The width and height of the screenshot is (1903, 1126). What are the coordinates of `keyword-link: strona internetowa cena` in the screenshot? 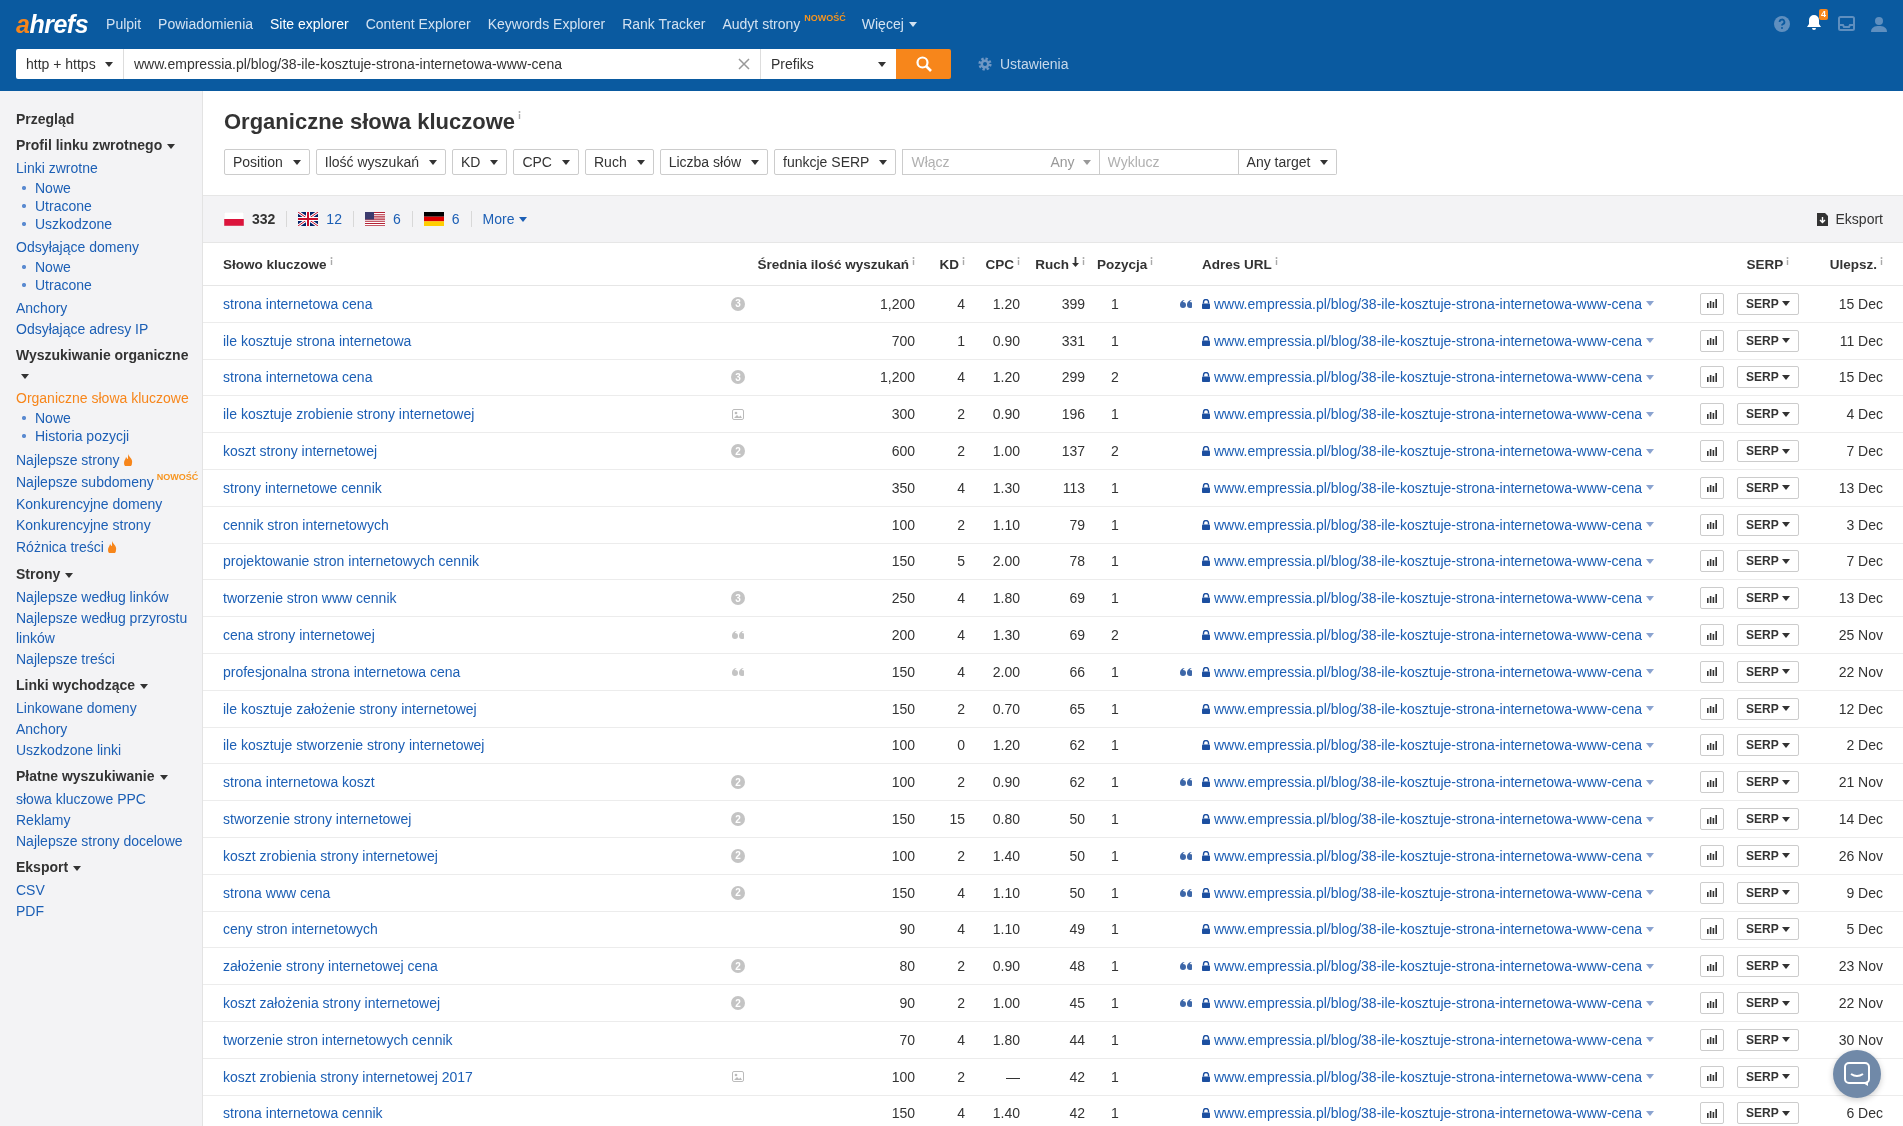 It's located at (298, 303).